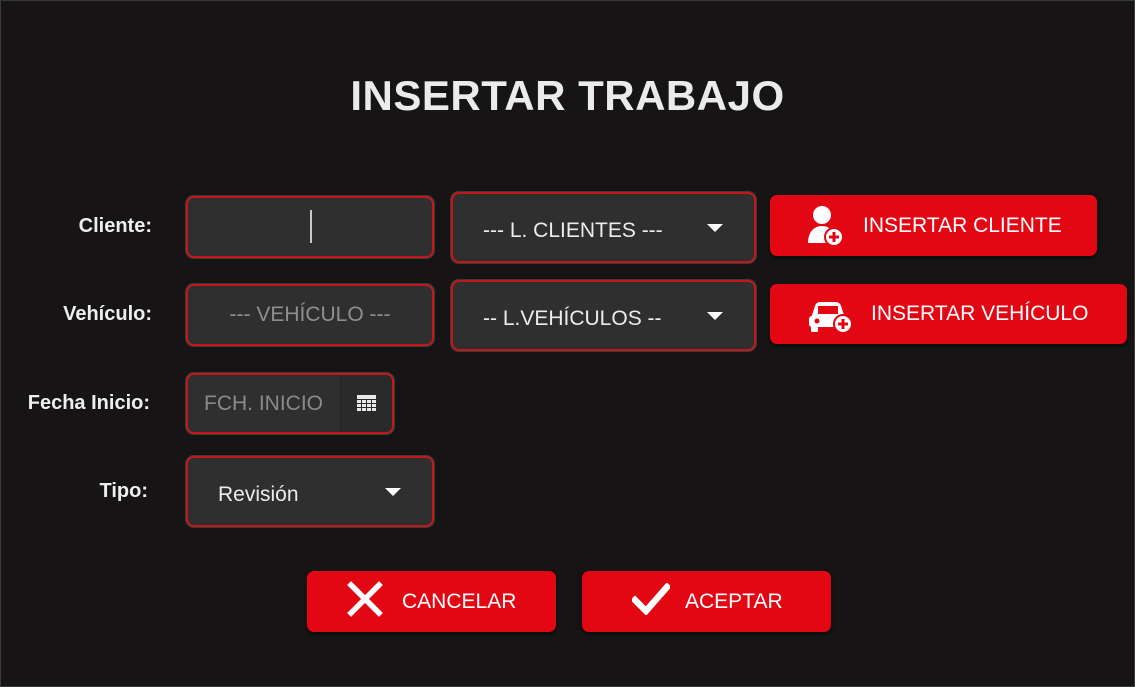 Image resolution: width=1135 pixels, height=687 pixels. I want to click on vehiculo-label: Vehículo:, so click(107, 314).